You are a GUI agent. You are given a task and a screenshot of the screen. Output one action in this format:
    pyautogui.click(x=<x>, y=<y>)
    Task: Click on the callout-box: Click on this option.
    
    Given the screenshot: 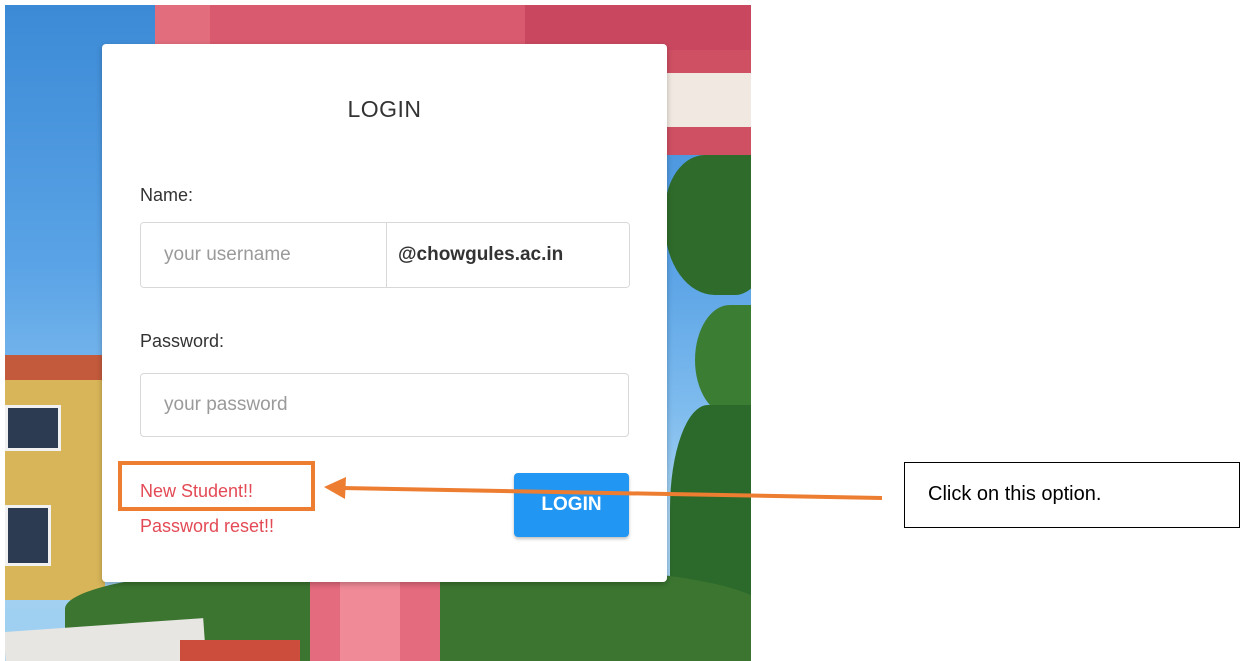 What is the action you would take?
    pyautogui.click(x=1072, y=495)
    